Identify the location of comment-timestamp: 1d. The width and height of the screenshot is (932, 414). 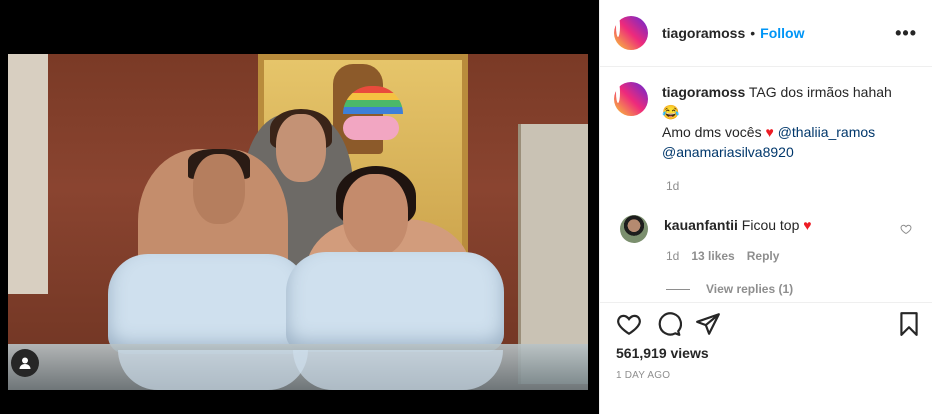
(672, 256).